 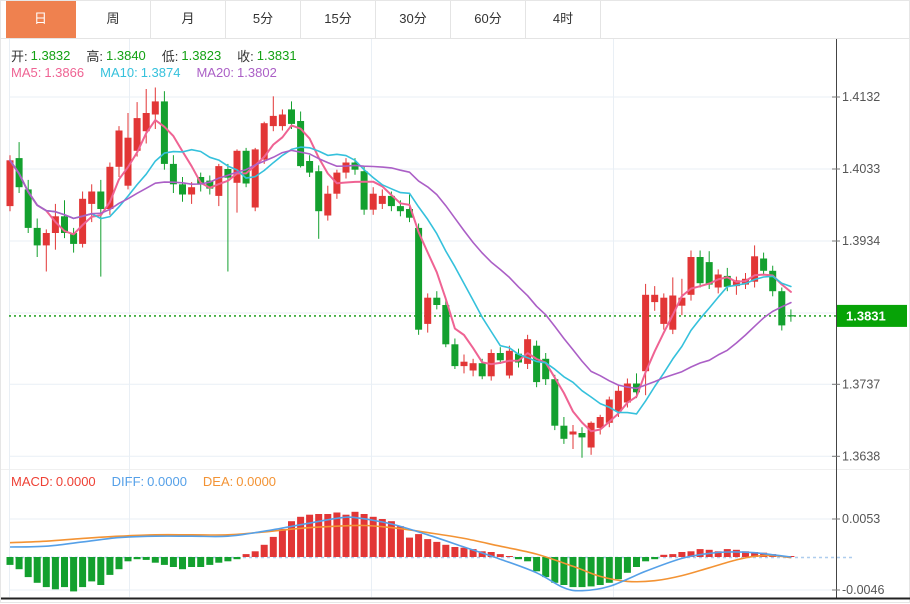 I want to click on tab-day: 日, so click(x=41, y=19).